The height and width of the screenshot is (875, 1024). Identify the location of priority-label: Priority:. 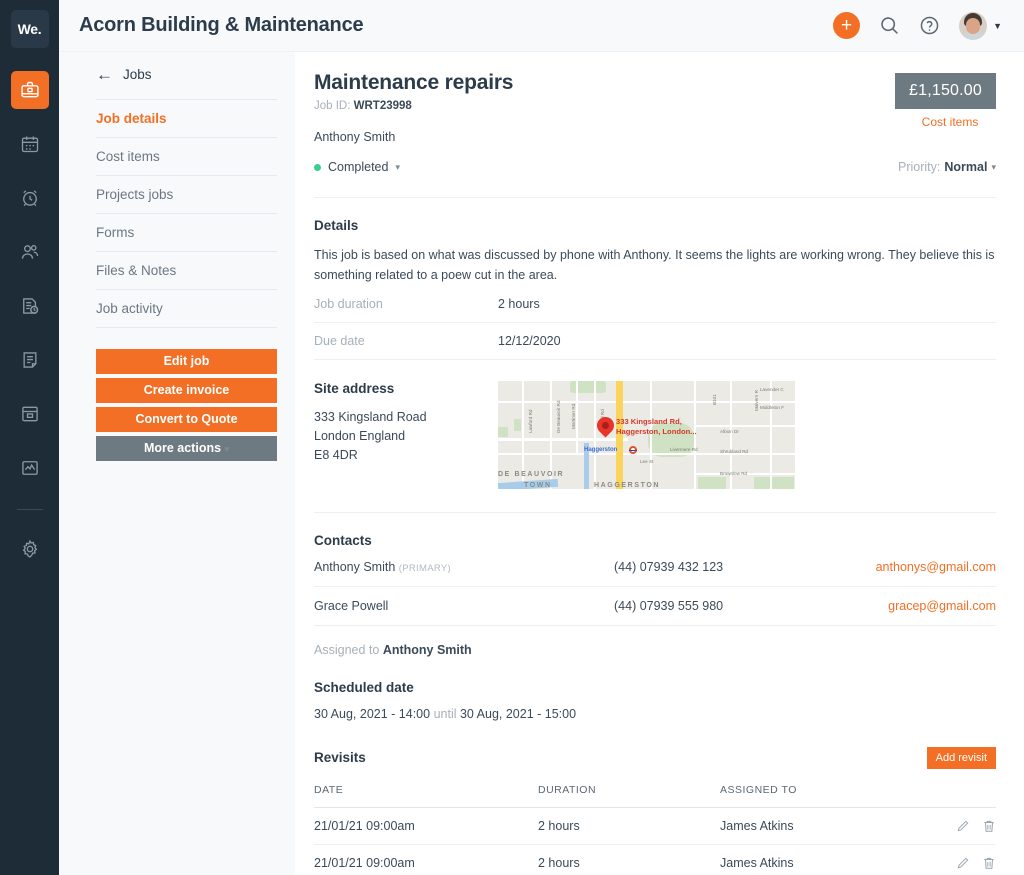
(919, 167).